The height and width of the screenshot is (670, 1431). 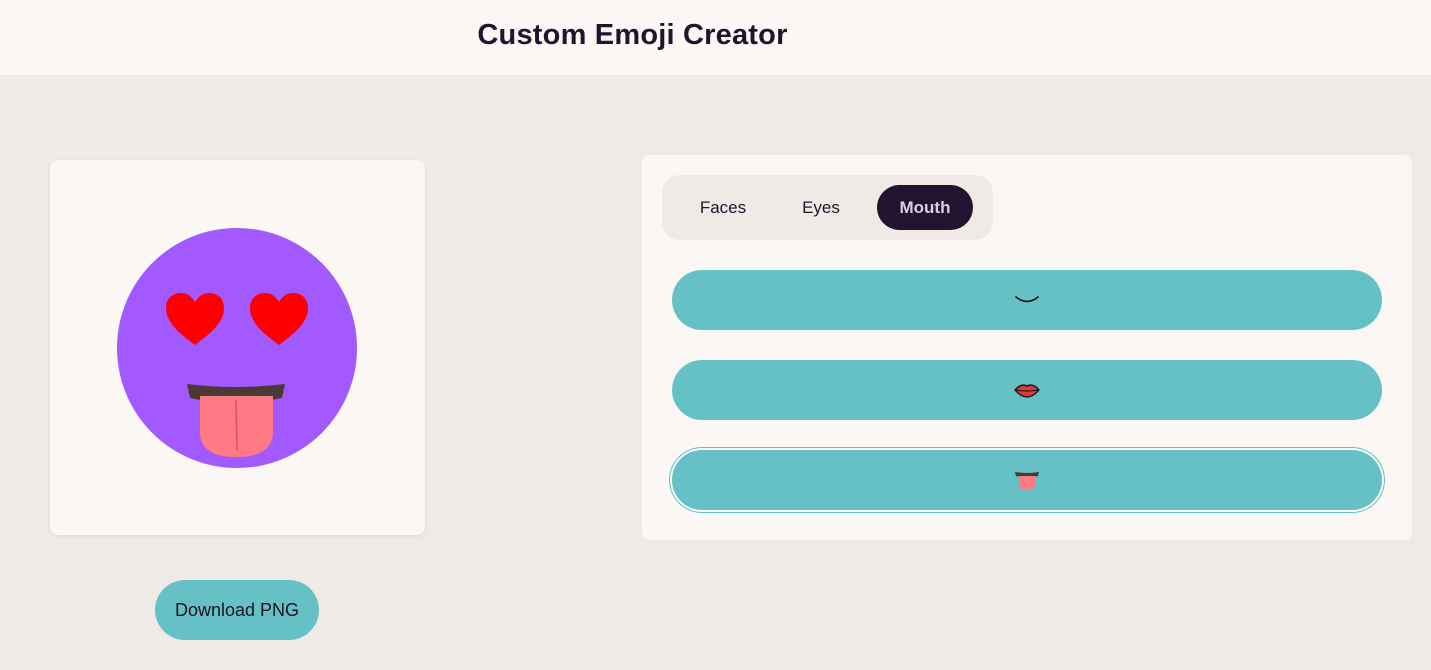 I want to click on tongue-mouth-icon, so click(x=1027, y=481).